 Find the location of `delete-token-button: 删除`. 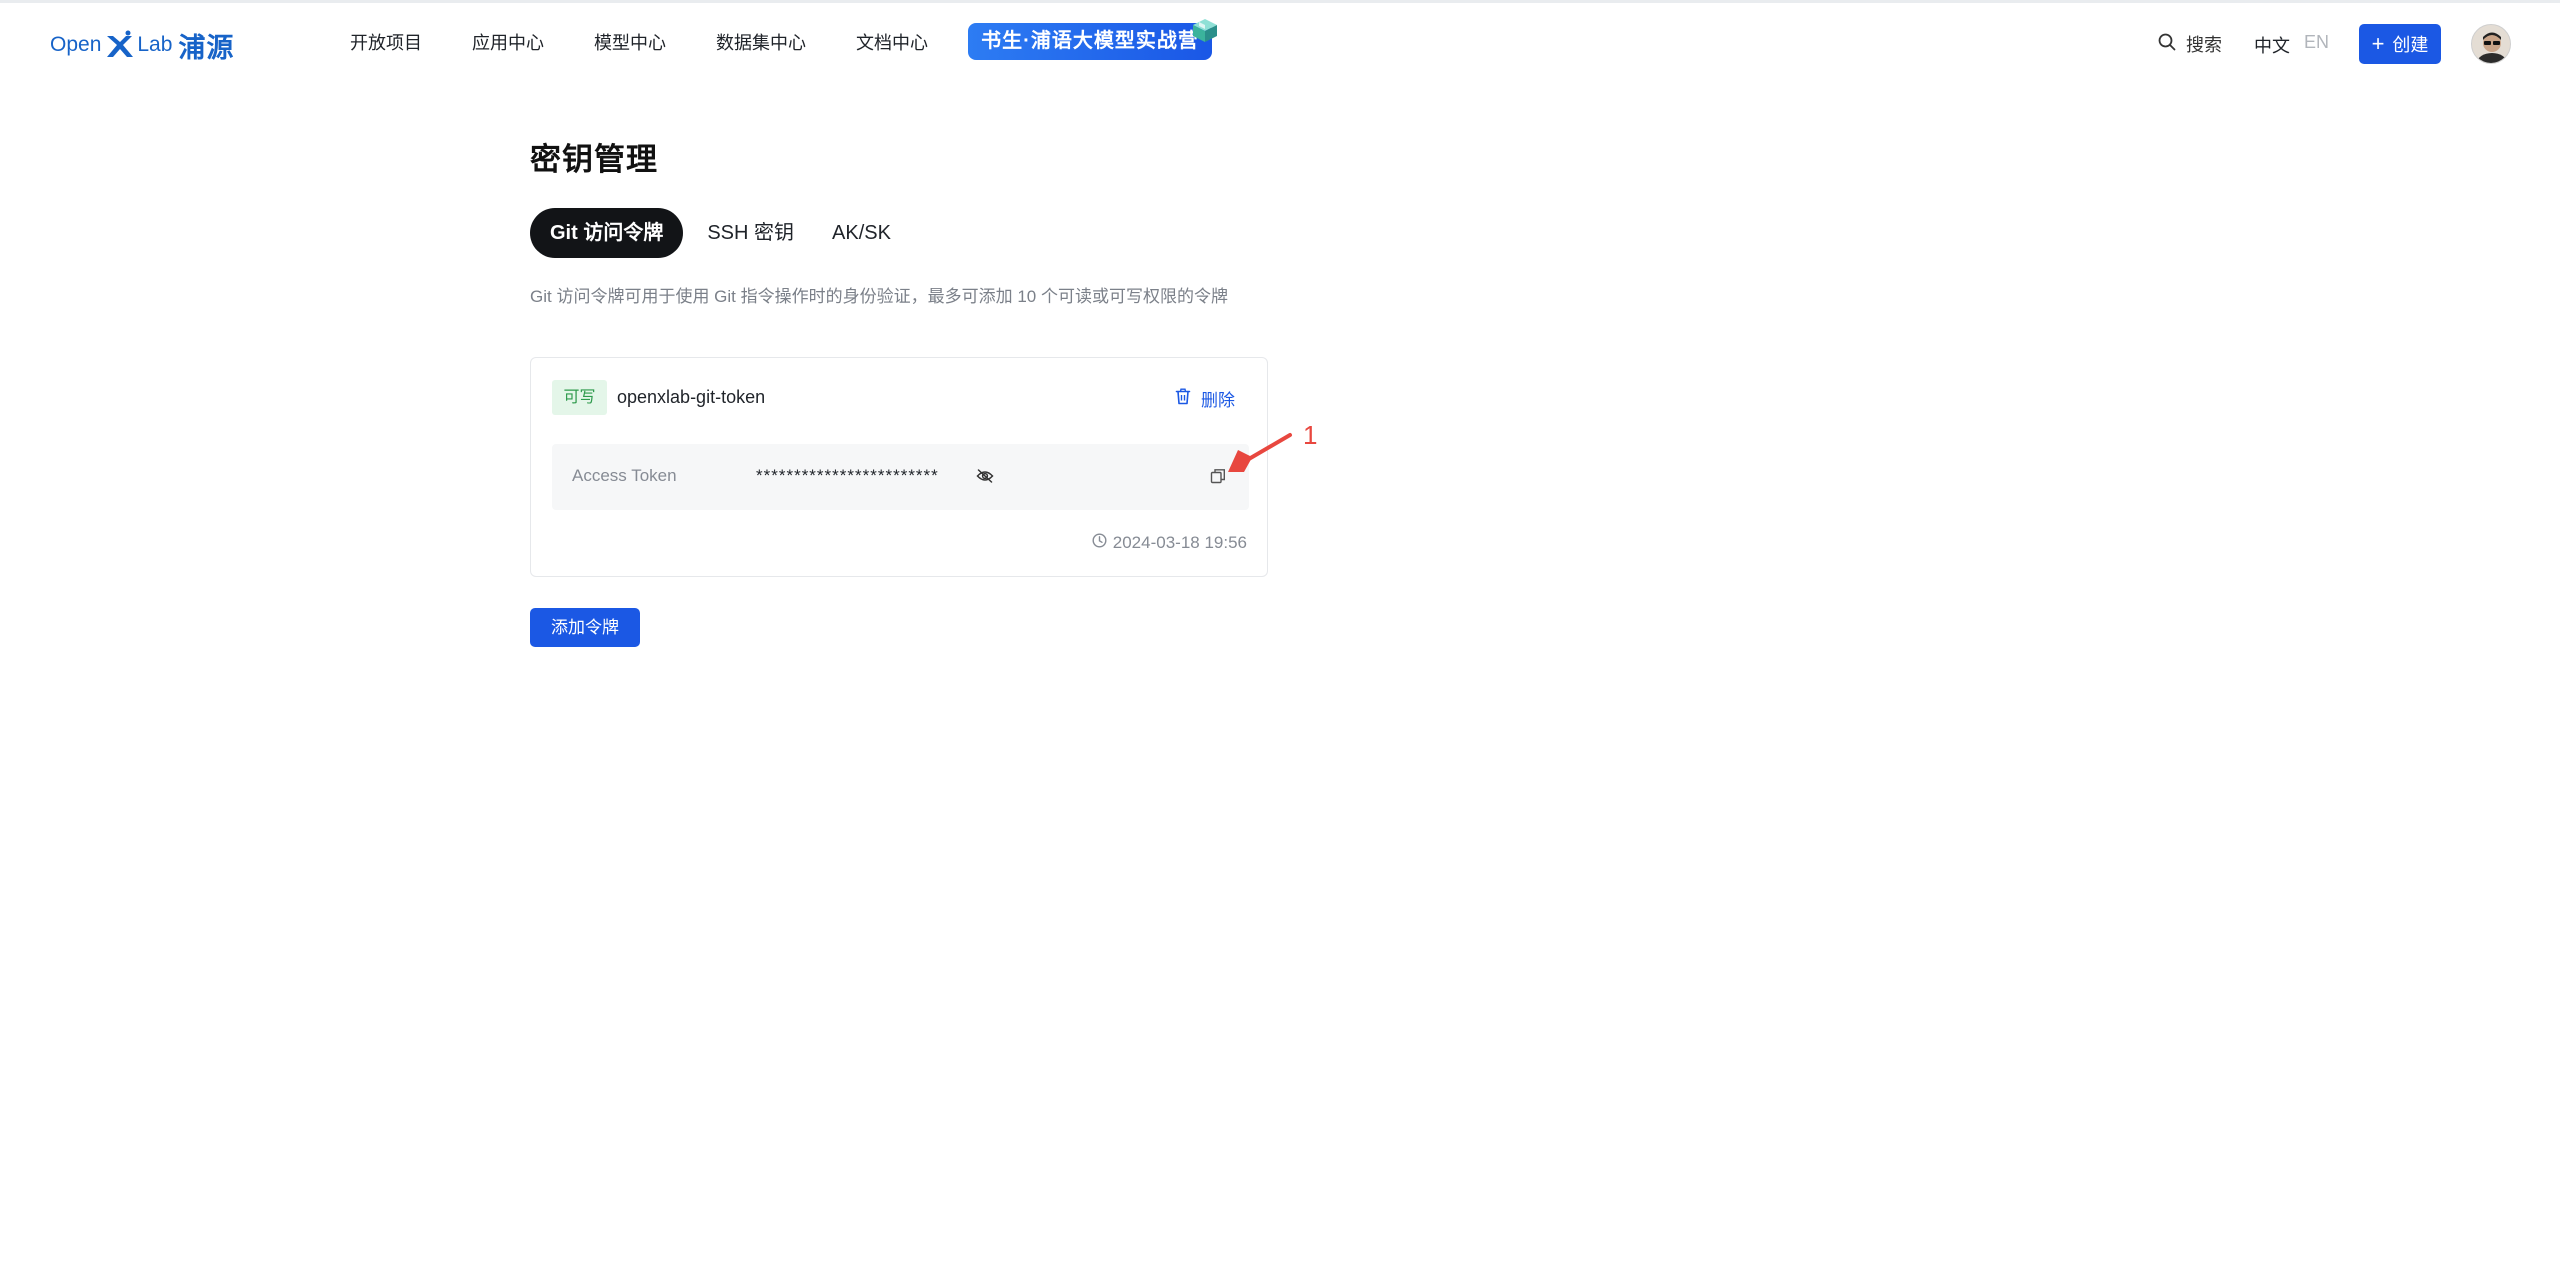

delete-token-button: 删除 is located at coordinates (1205, 398).